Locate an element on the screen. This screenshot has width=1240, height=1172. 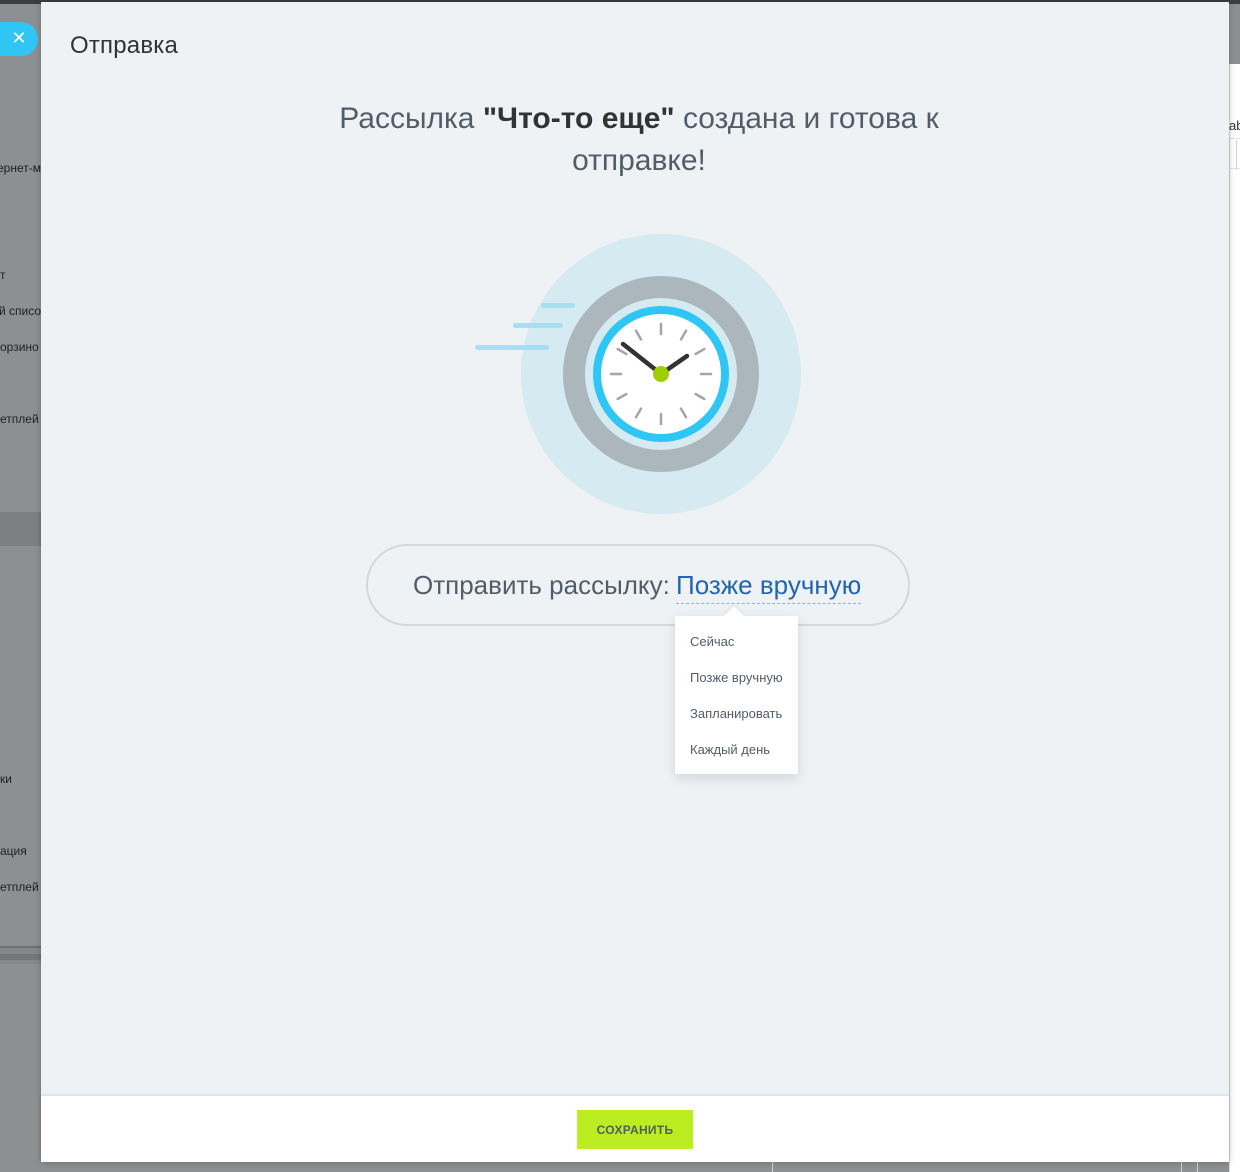
menu-item-schedule: Запланировать is located at coordinates (736, 714).